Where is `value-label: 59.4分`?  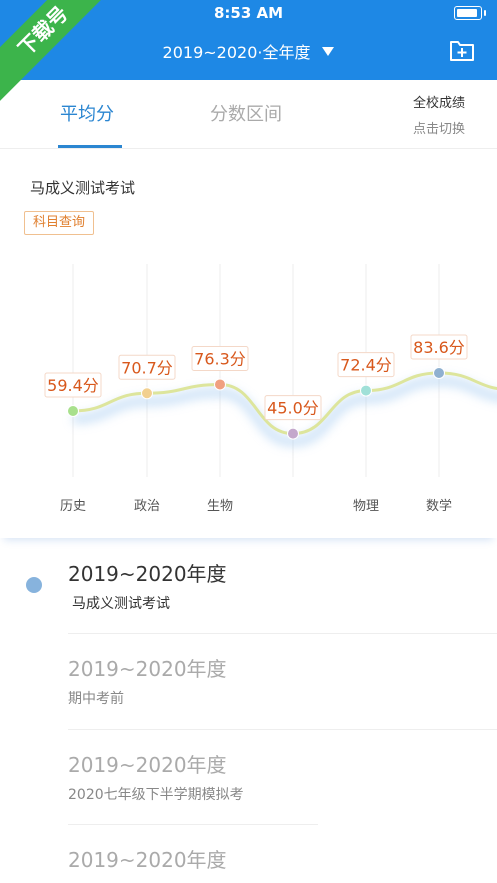 value-label: 59.4分 is located at coordinates (73, 385).